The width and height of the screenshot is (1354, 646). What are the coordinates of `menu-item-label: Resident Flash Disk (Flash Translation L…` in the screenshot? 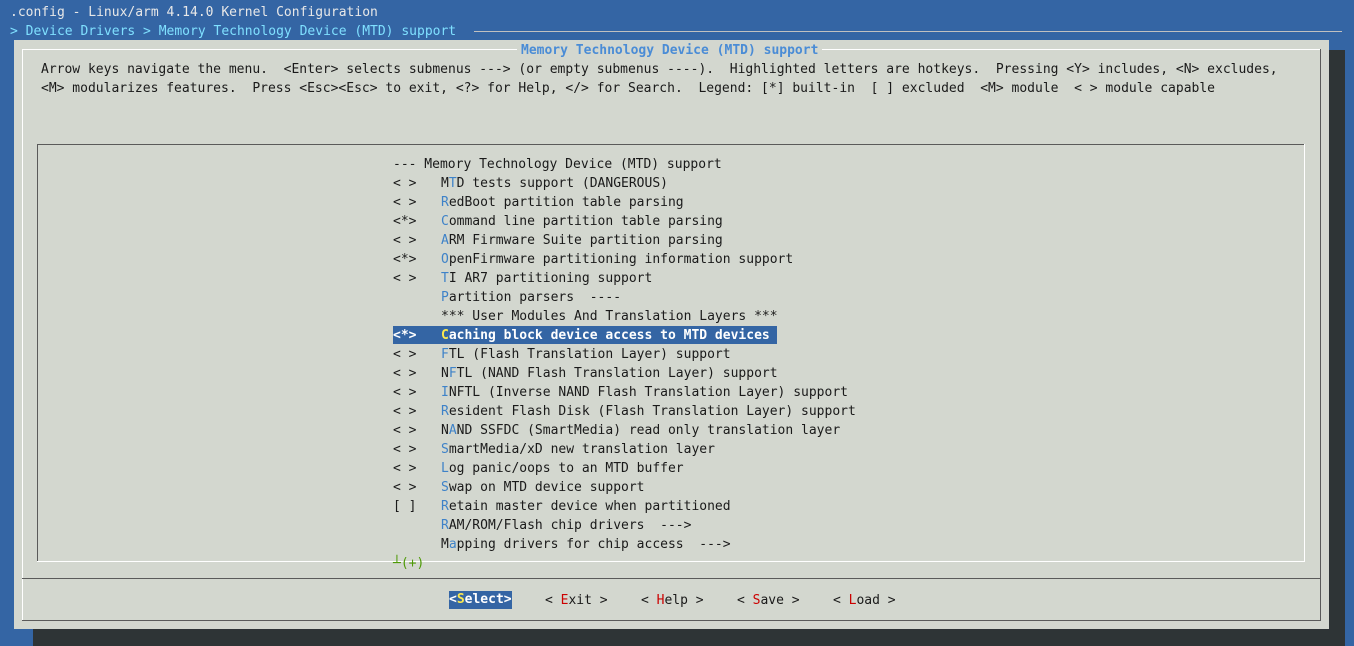 It's located at (648, 411).